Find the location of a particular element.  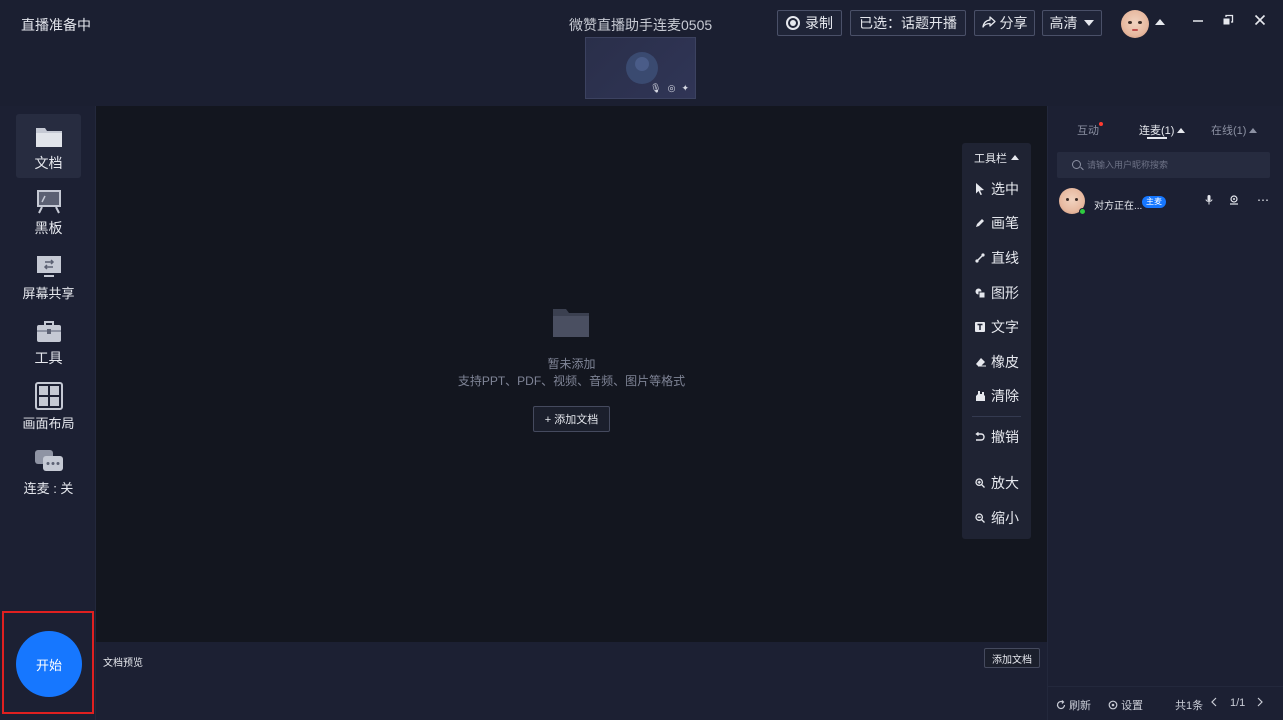

camera-icon is located at coordinates (1234, 201).